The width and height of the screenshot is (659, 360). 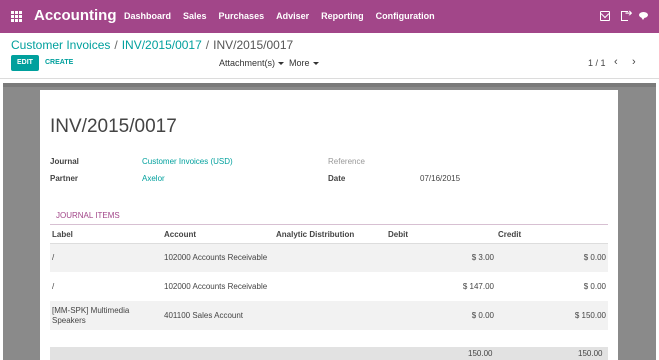 I want to click on systray, so click(x=619, y=14).